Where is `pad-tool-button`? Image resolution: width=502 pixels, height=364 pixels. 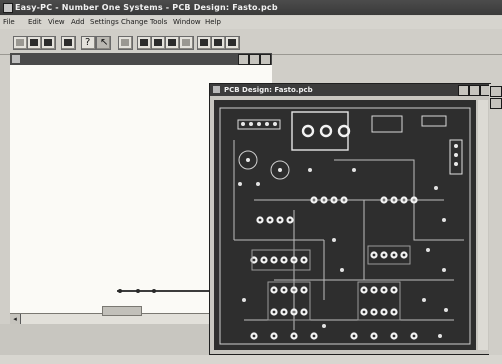 pad-tool-button is located at coordinates (144, 43).